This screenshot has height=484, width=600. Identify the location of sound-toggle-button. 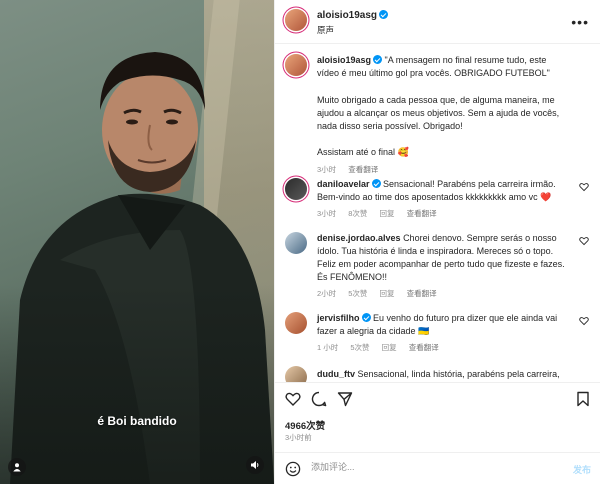
(255, 465).